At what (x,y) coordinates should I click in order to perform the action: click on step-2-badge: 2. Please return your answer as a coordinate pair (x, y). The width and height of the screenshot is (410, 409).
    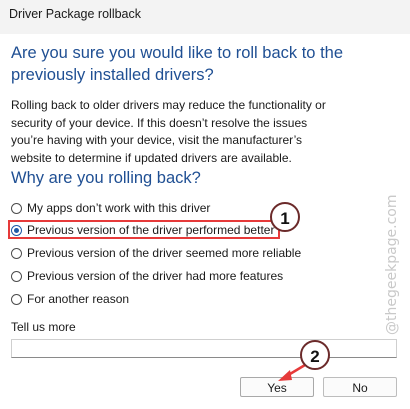
    Looking at the image, I should click on (315, 355).